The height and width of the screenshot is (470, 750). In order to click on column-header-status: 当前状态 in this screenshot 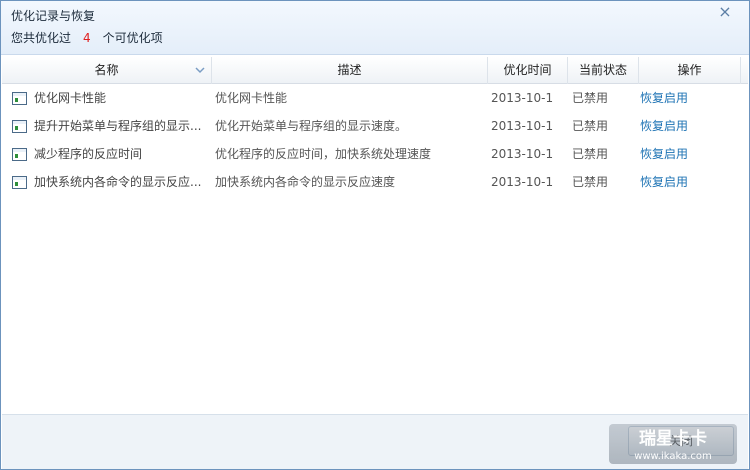, I will do `click(603, 70)`.